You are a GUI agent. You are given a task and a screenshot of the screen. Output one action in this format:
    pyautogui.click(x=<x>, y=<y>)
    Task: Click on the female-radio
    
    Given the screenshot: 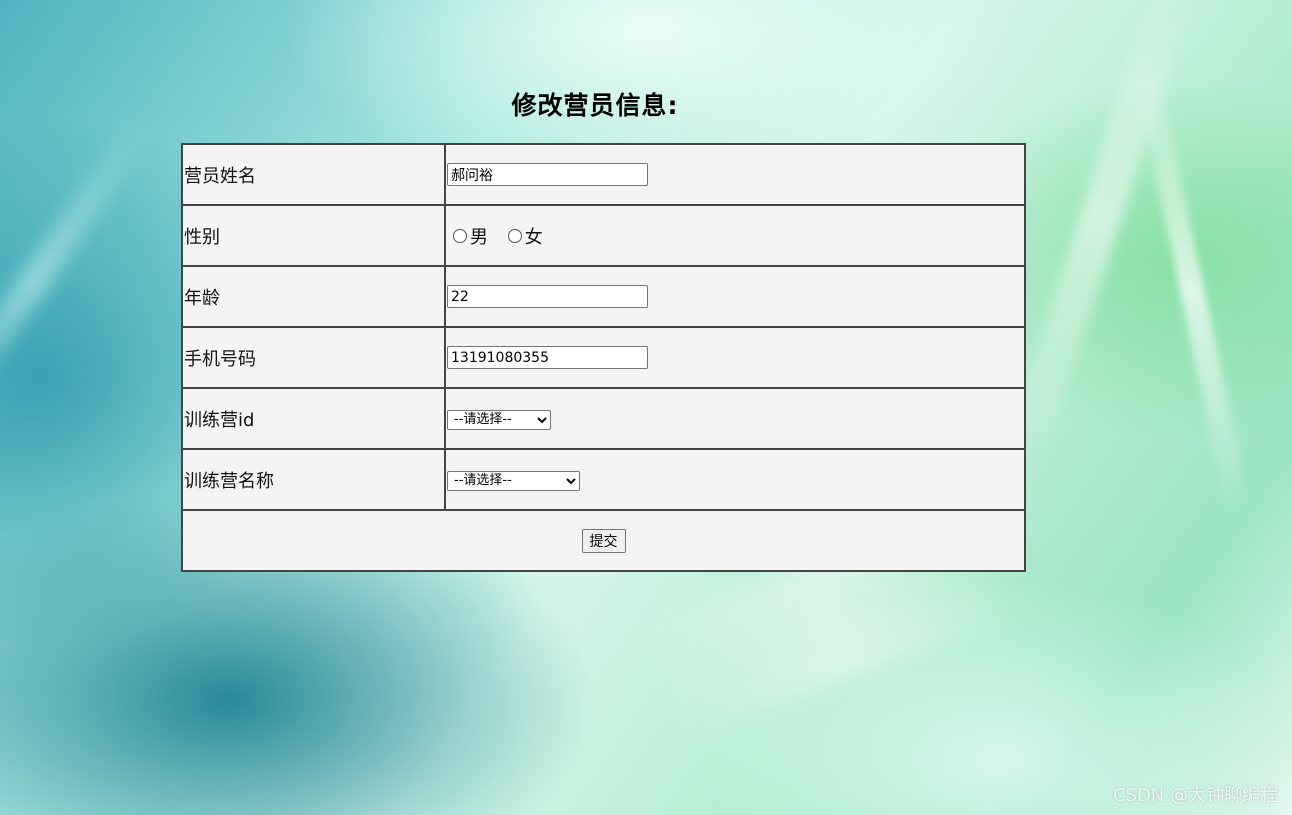 What is the action you would take?
    pyautogui.click(x=514, y=235)
    